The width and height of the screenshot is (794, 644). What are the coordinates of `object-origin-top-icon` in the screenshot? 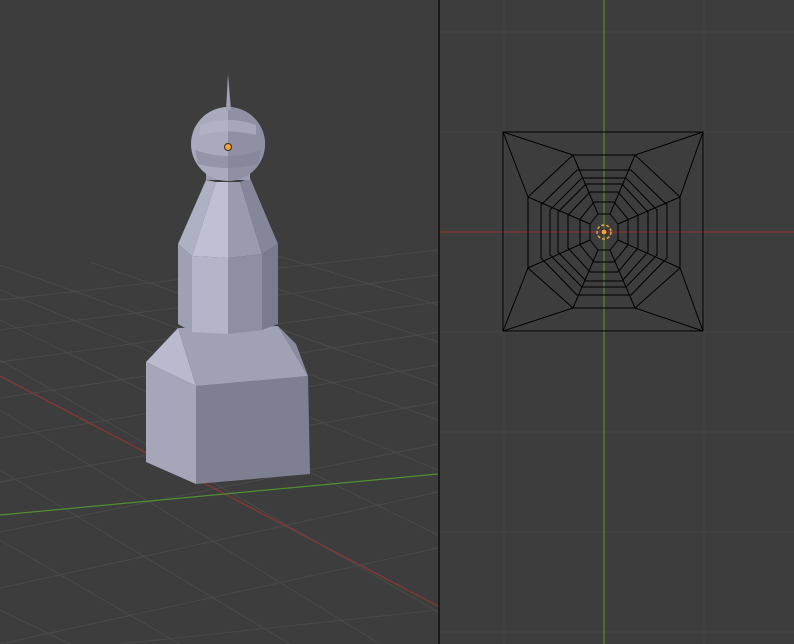 It's located at (604, 232).